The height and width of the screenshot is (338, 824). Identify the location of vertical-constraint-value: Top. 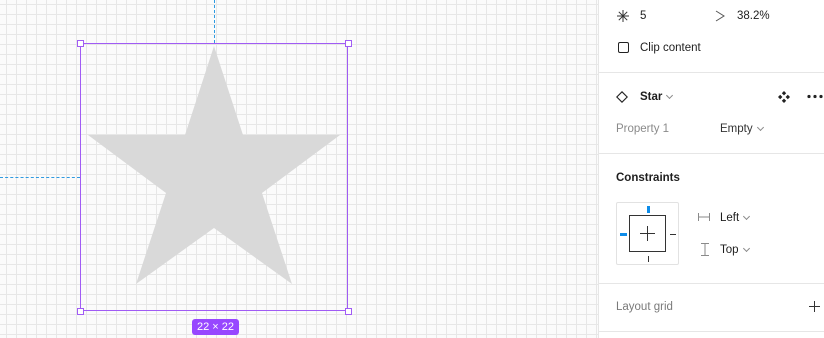
(729, 250).